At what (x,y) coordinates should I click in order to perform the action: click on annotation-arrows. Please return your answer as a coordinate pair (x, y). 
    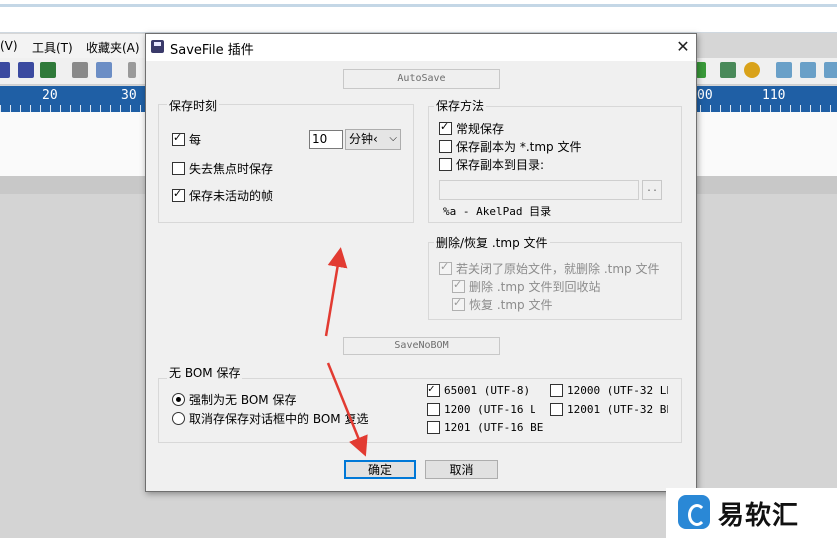
    Looking at the image, I should click on (346, 352).